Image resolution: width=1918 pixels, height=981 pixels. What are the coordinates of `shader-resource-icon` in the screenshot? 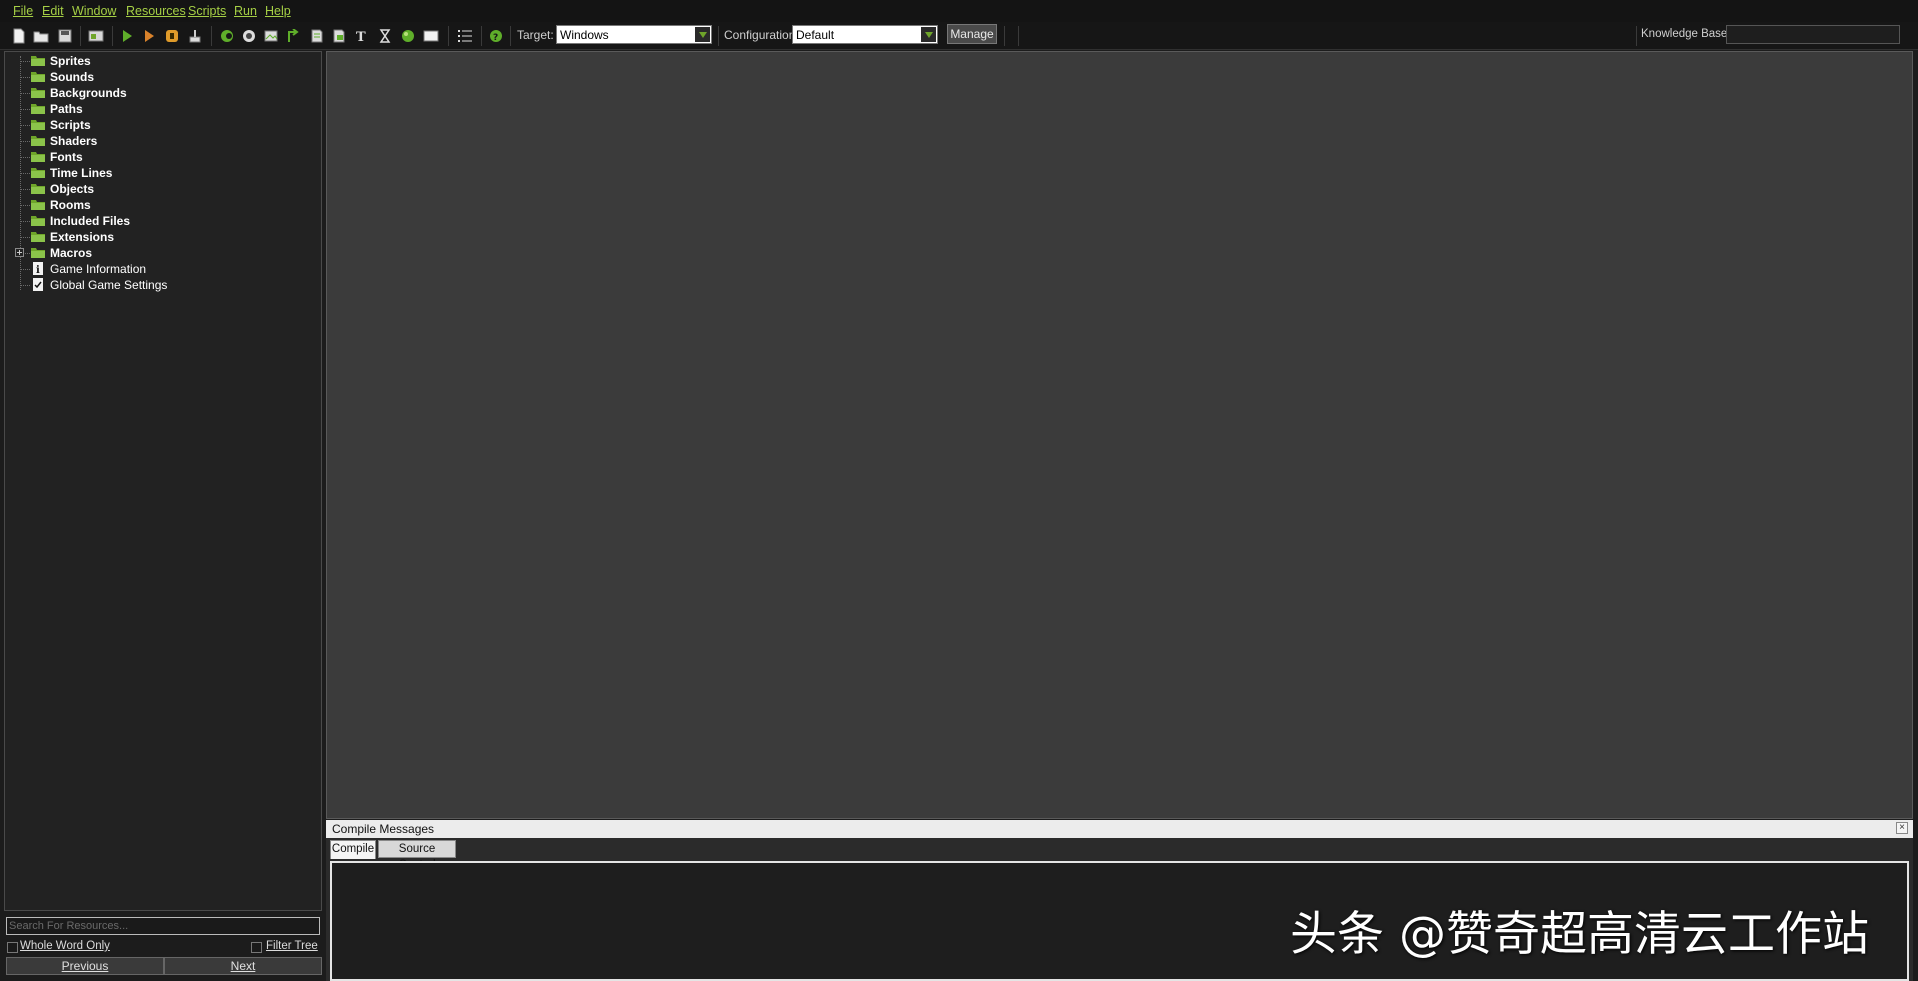 It's located at (339, 36).